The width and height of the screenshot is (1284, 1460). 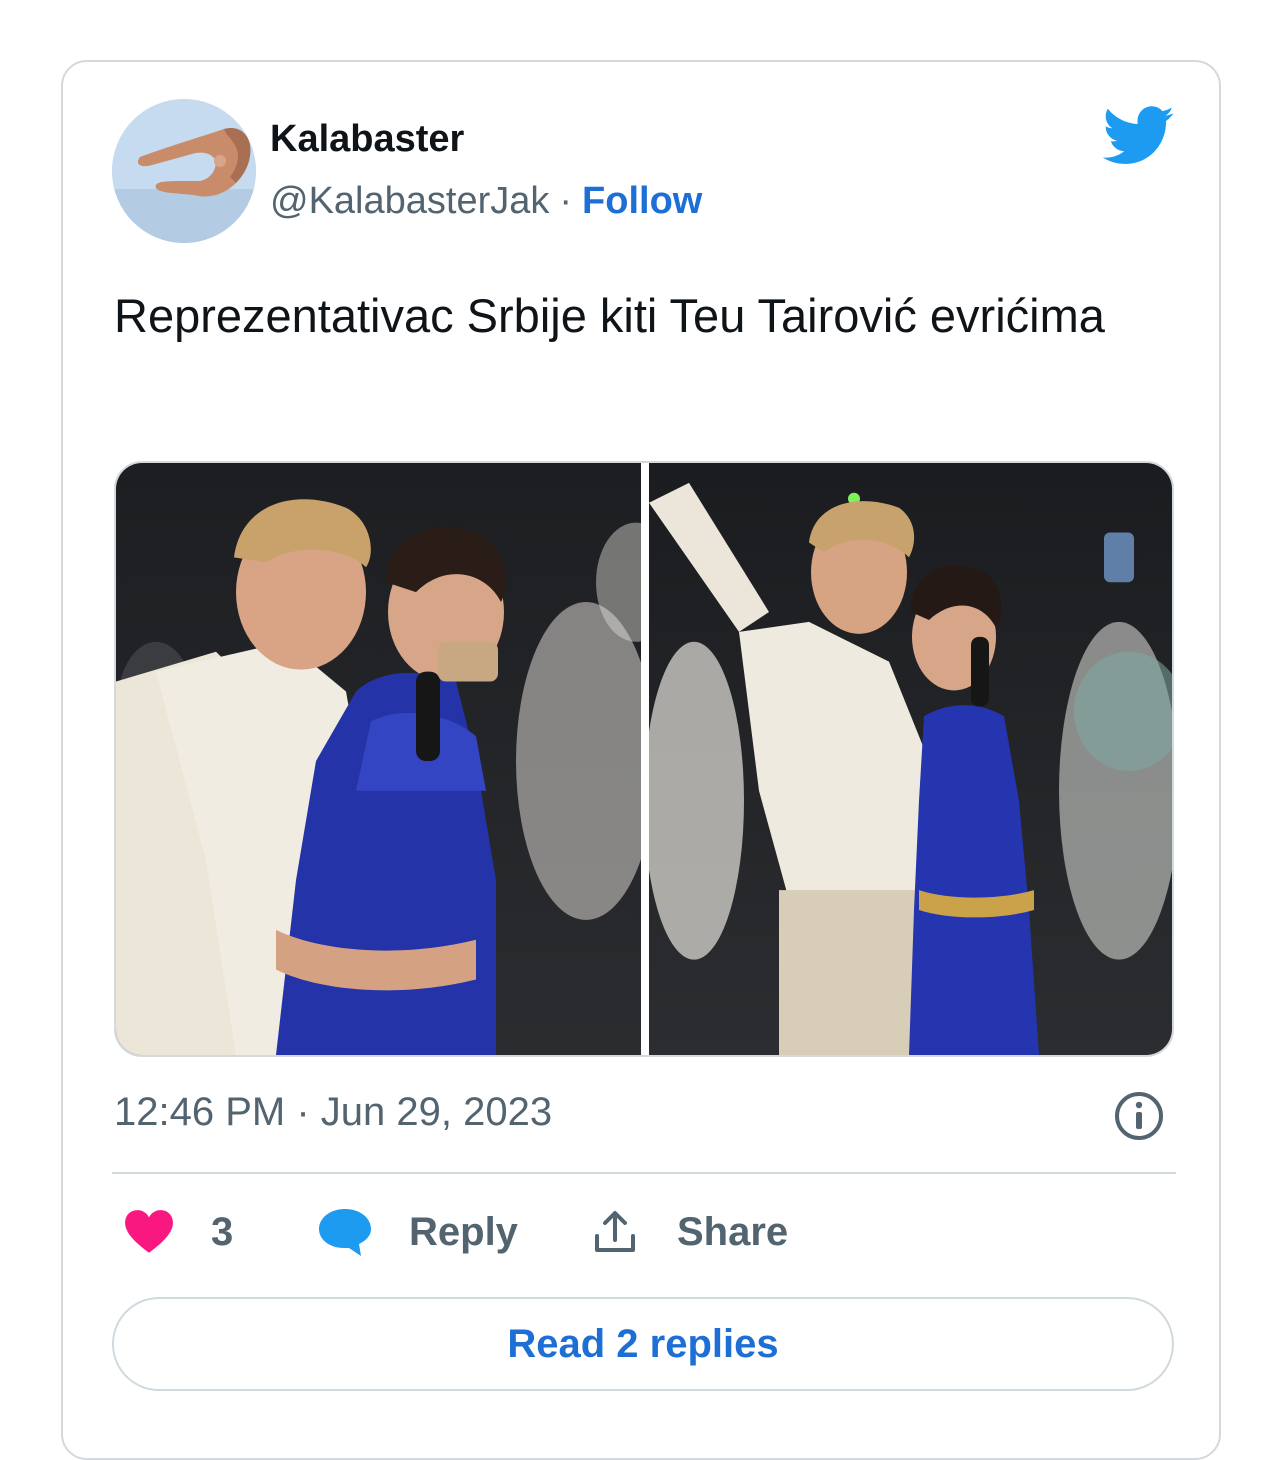 I want to click on like-button: 3, so click(x=178, y=1232).